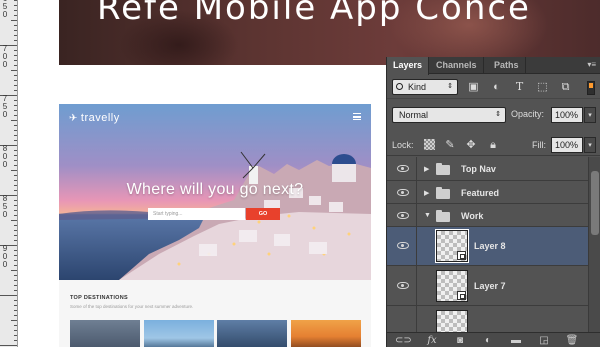 The height and width of the screenshot is (347, 600). Describe the element at coordinates (408, 66) in the screenshot. I see `tab-layers: Layers` at that location.